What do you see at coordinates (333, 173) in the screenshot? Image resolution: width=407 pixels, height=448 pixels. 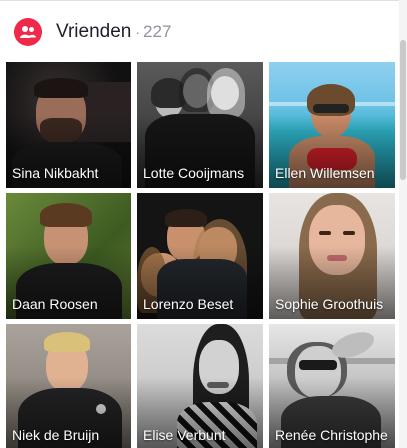 I see `friend-name: Ellen Willemsen` at bounding box center [333, 173].